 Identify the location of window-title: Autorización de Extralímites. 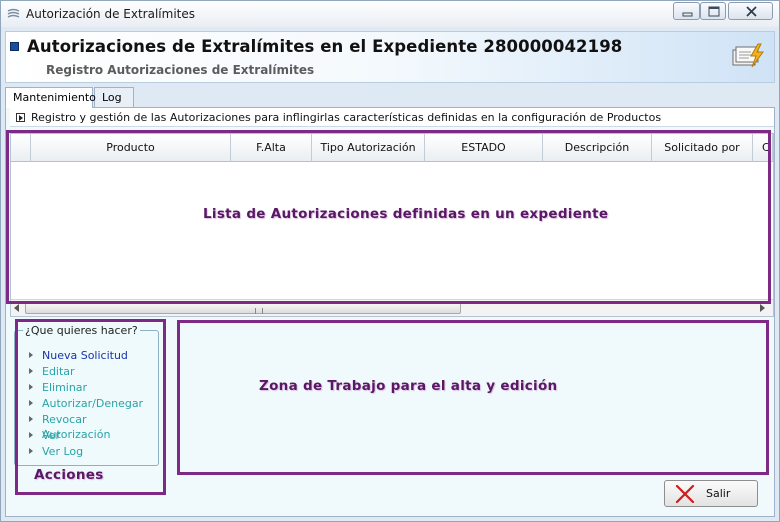
(110, 14).